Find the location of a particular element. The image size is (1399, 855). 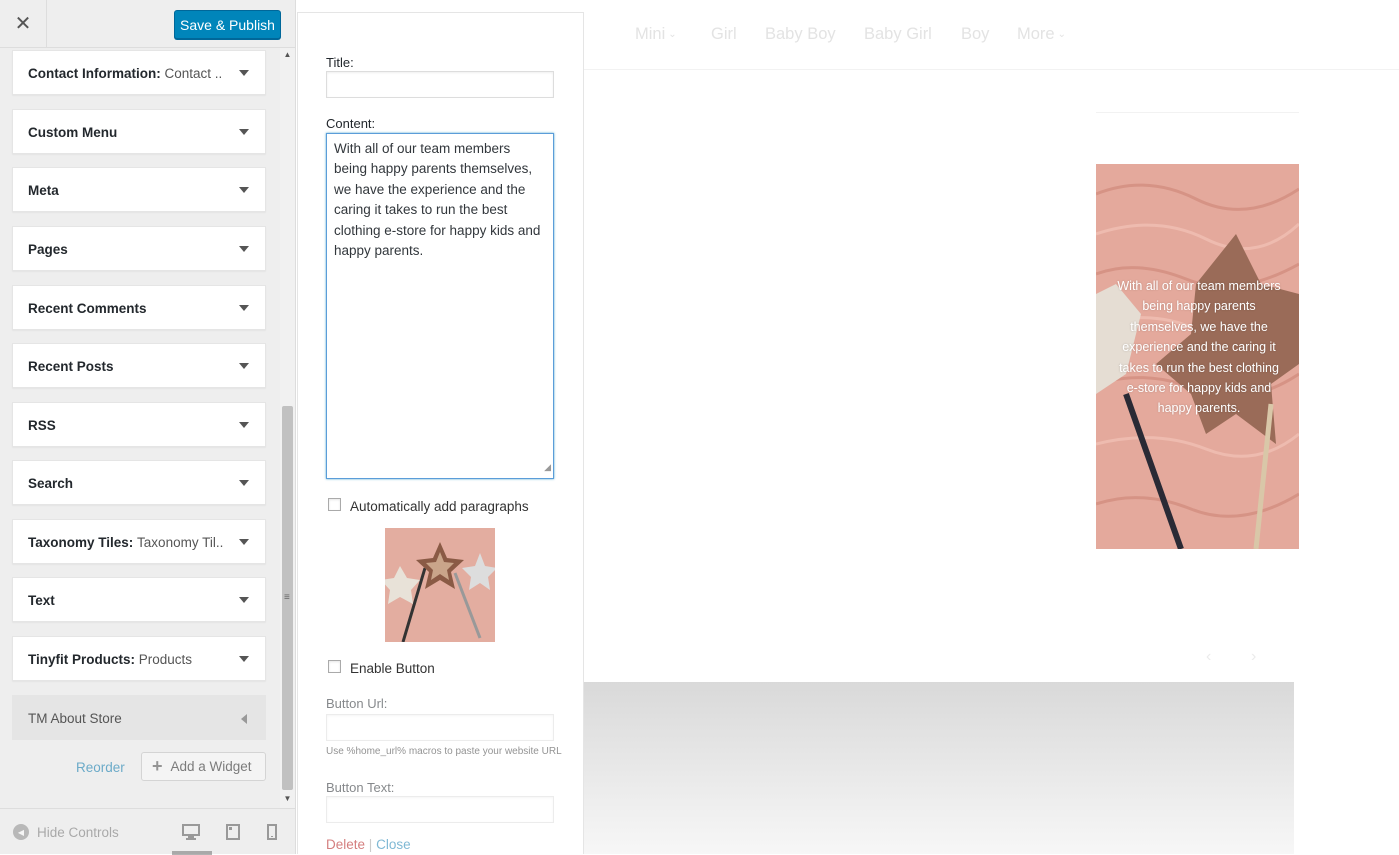

hide-controls-button: ◀ Hide Controls is located at coordinates (66, 832).